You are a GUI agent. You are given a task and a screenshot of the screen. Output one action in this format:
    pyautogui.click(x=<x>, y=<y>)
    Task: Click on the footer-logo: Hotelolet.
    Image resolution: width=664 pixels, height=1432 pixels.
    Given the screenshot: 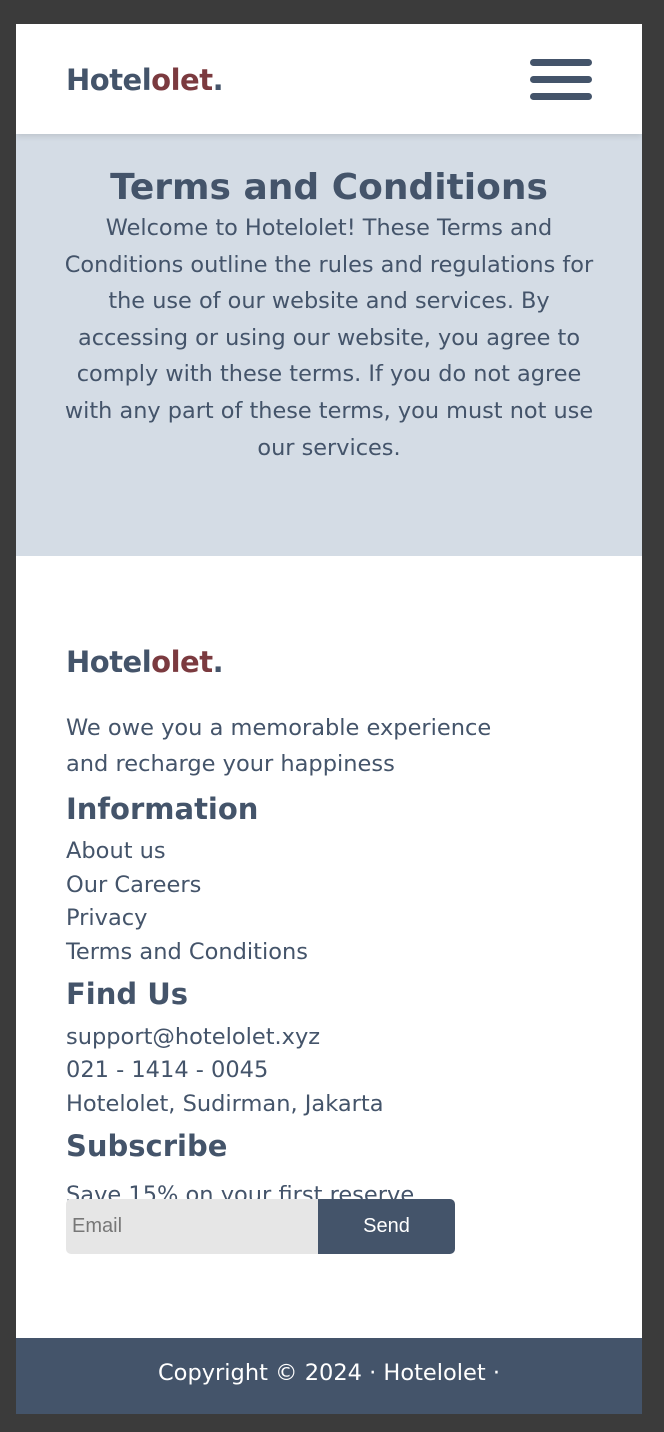 What is the action you would take?
    pyautogui.click(x=145, y=662)
    